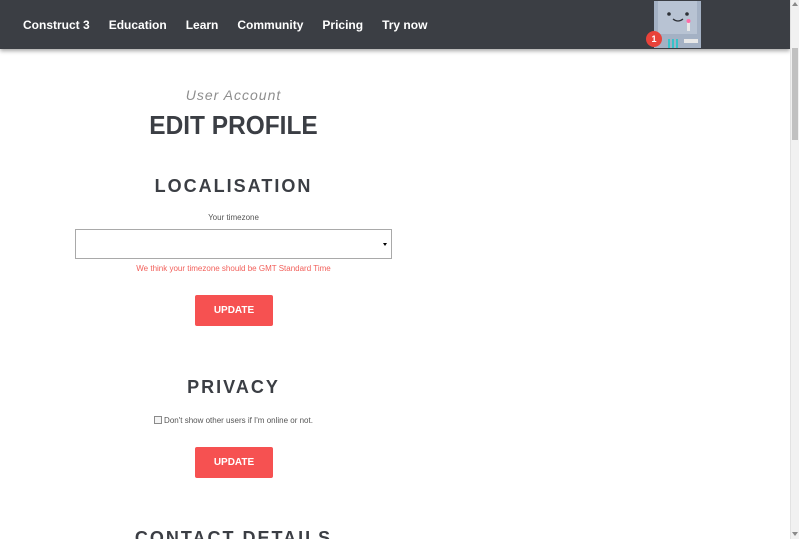 The height and width of the screenshot is (539, 799). Describe the element at coordinates (56, 25) in the screenshot. I see `nav-item-construct-3: Construct 3` at that location.